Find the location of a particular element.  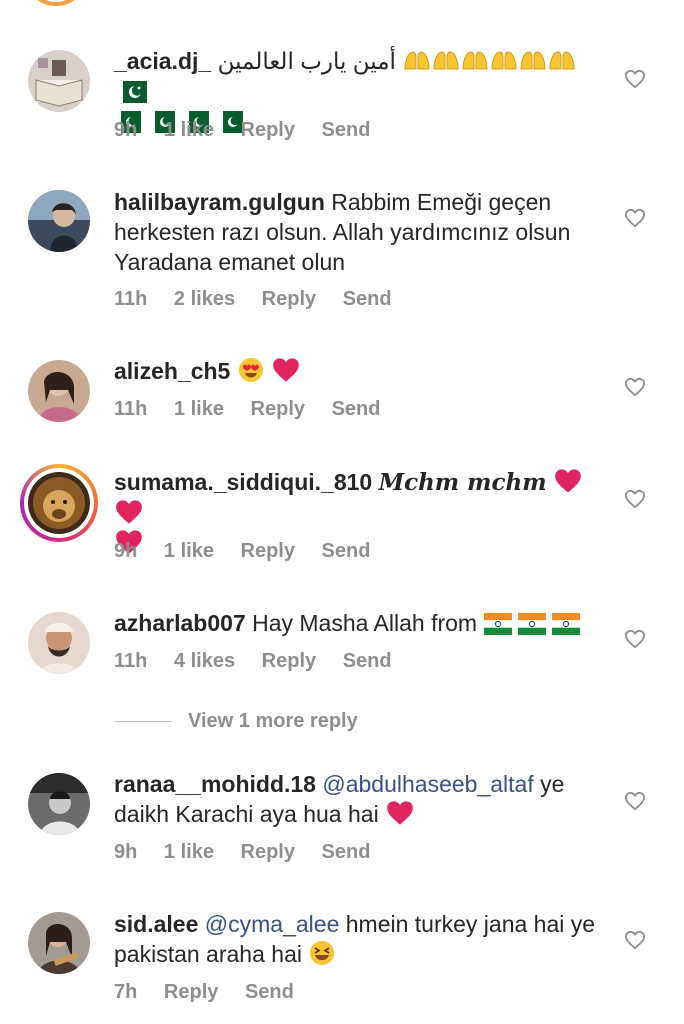

comment-body: Mchm mchm is located at coordinates (462, 482).